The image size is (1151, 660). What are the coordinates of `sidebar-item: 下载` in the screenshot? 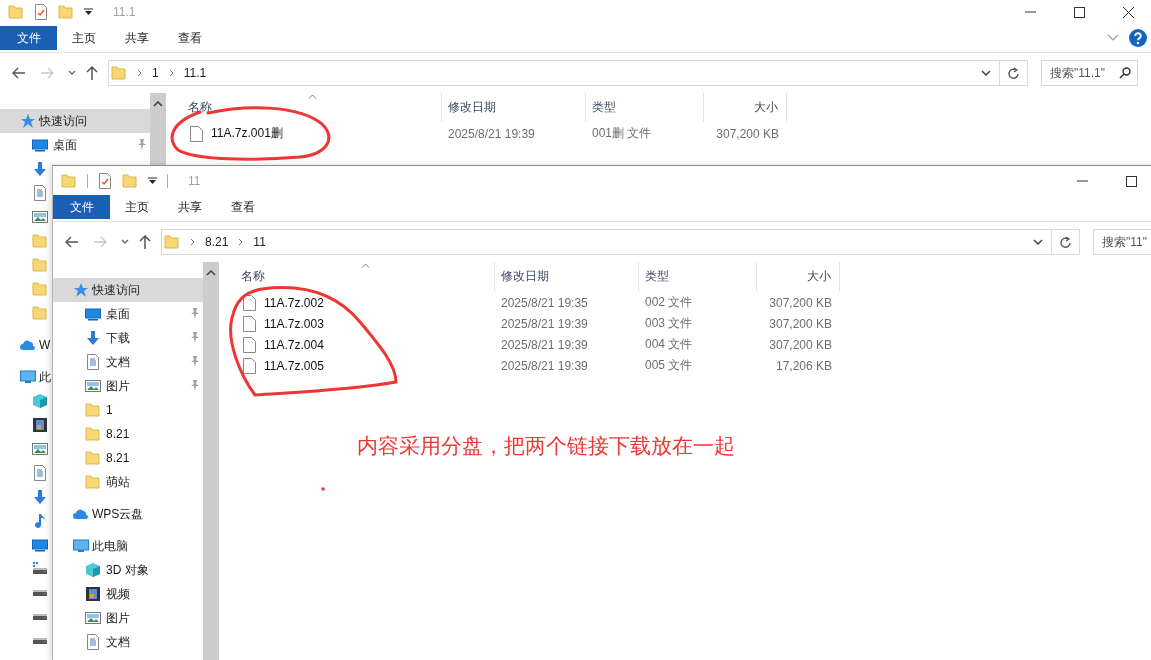 It's located at (118, 338).